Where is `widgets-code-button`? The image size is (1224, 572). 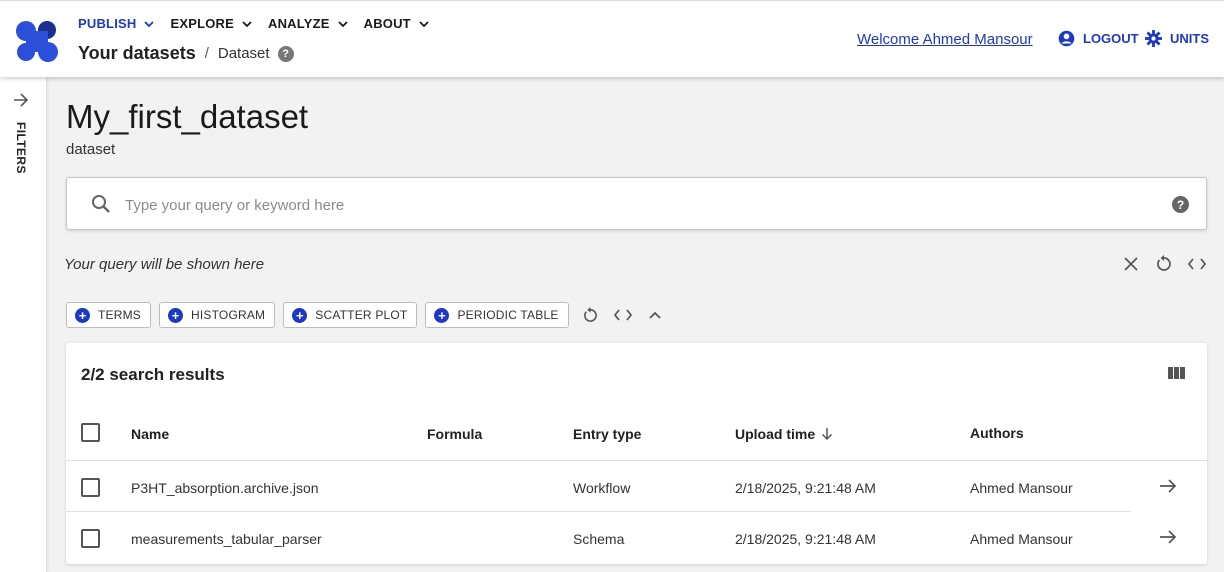
widgets-code-button is located at coordinates (622, 315).